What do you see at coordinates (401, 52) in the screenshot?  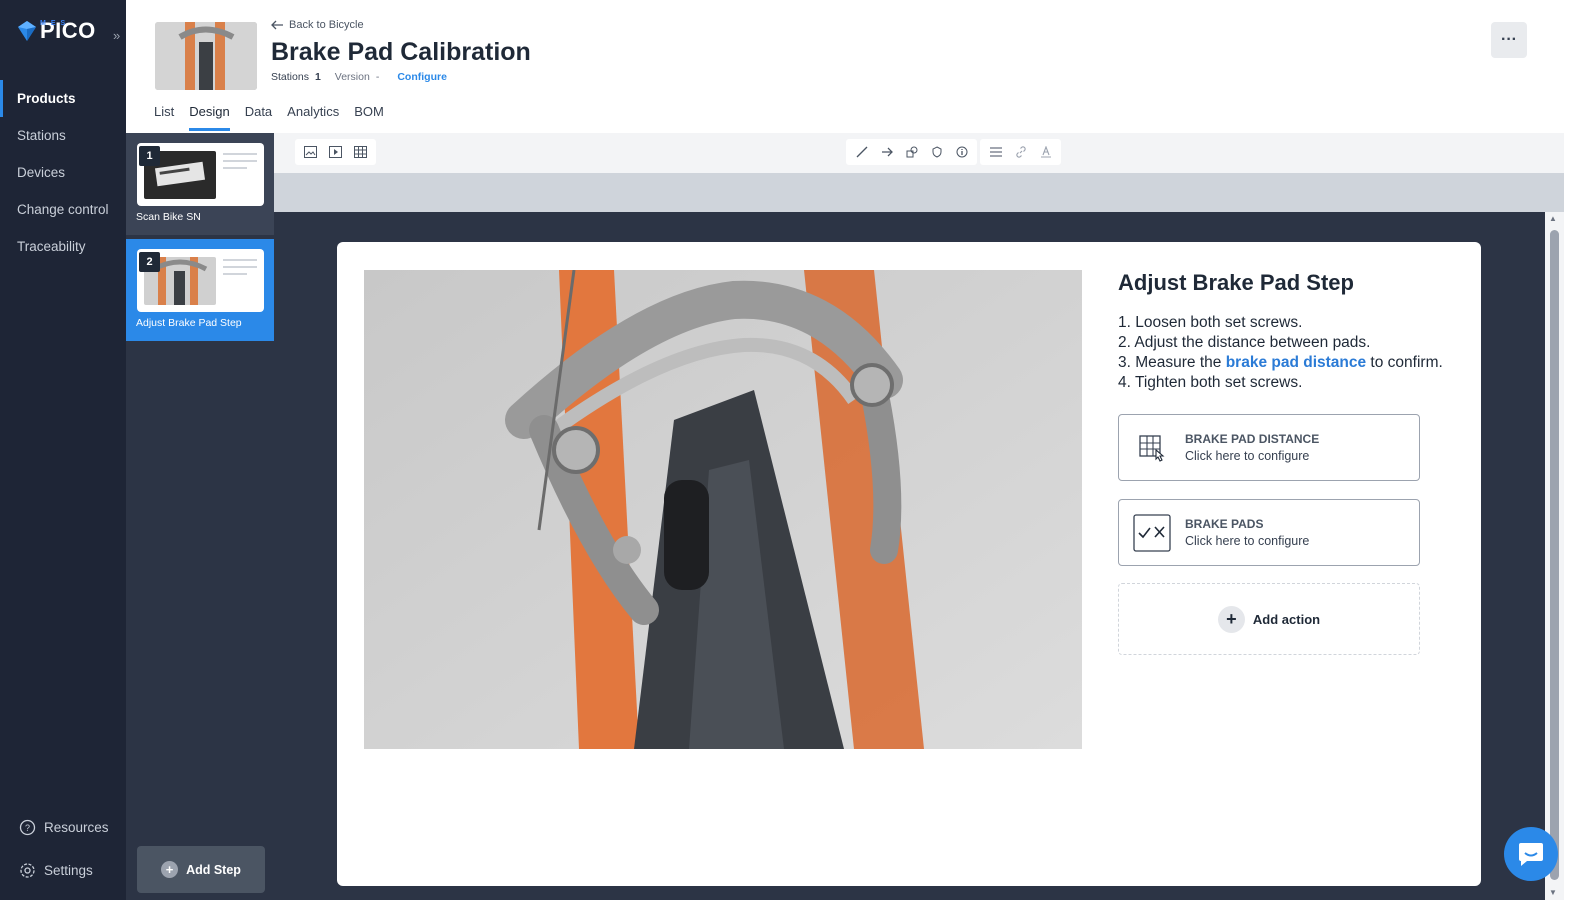 I see `page-title: Brake Pad Calibration` at bounding box center [401, 52].